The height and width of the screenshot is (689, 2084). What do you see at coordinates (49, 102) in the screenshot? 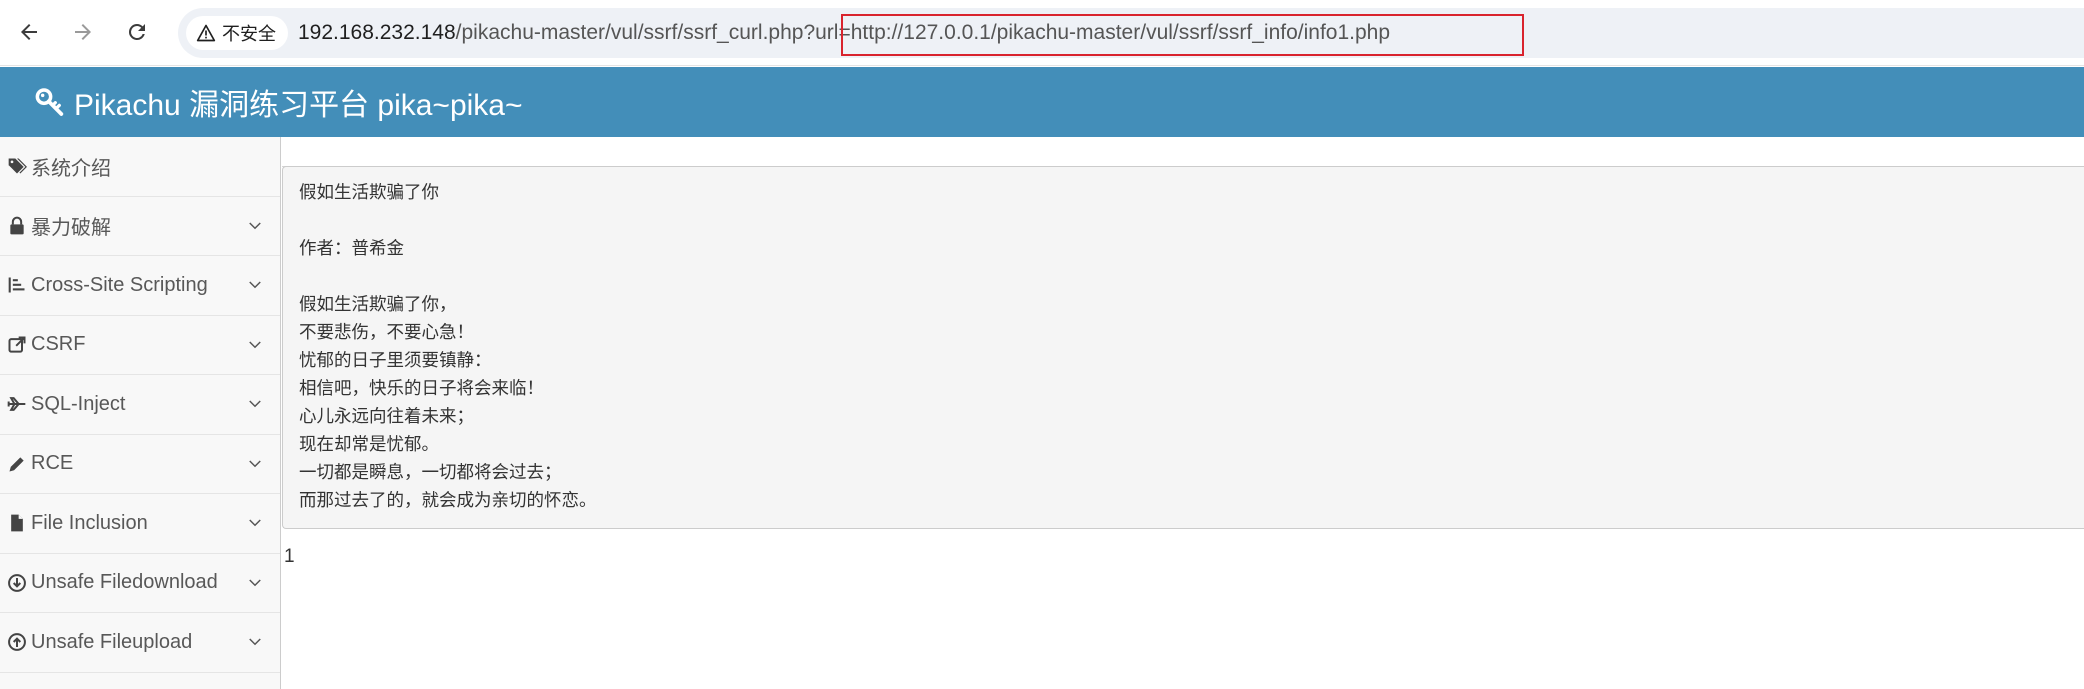
I see `key-icon` at bounding box center [49, 102].